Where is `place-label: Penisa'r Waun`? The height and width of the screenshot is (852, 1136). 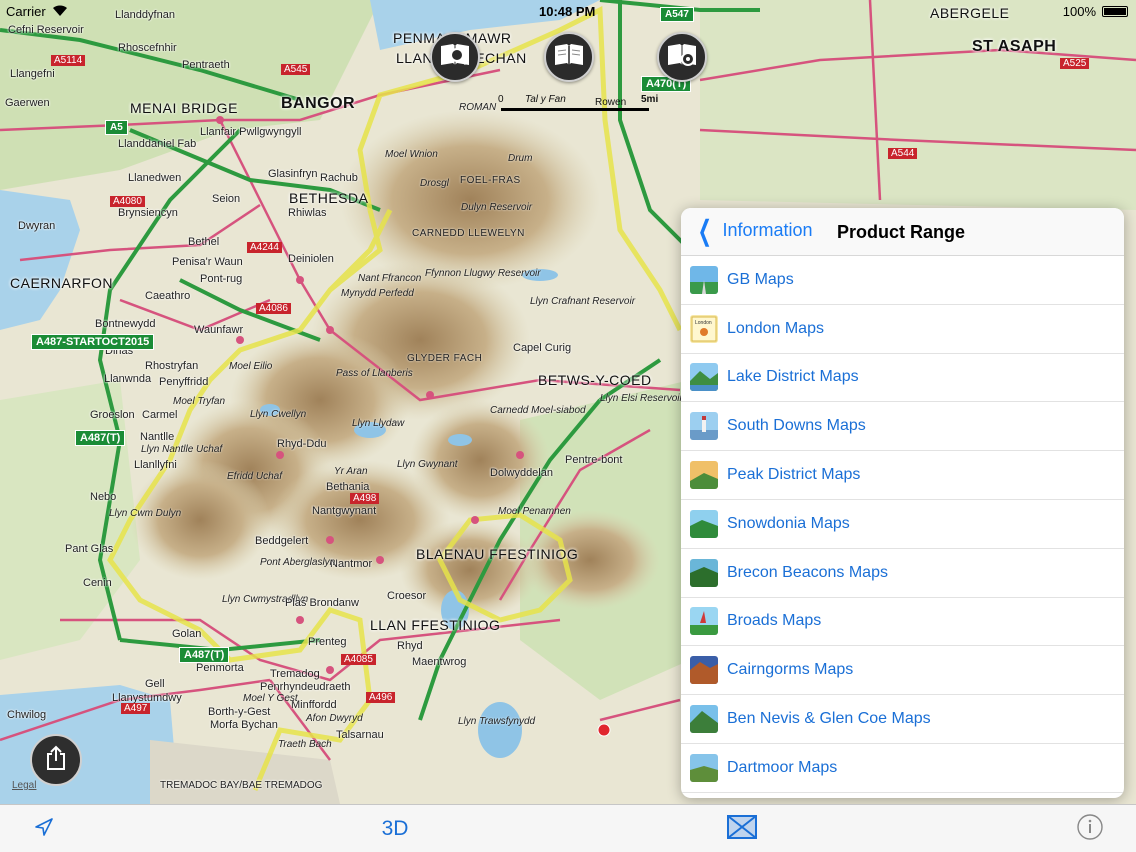 place-label: Penisa'r Waun is located at coordinates (207, 262).